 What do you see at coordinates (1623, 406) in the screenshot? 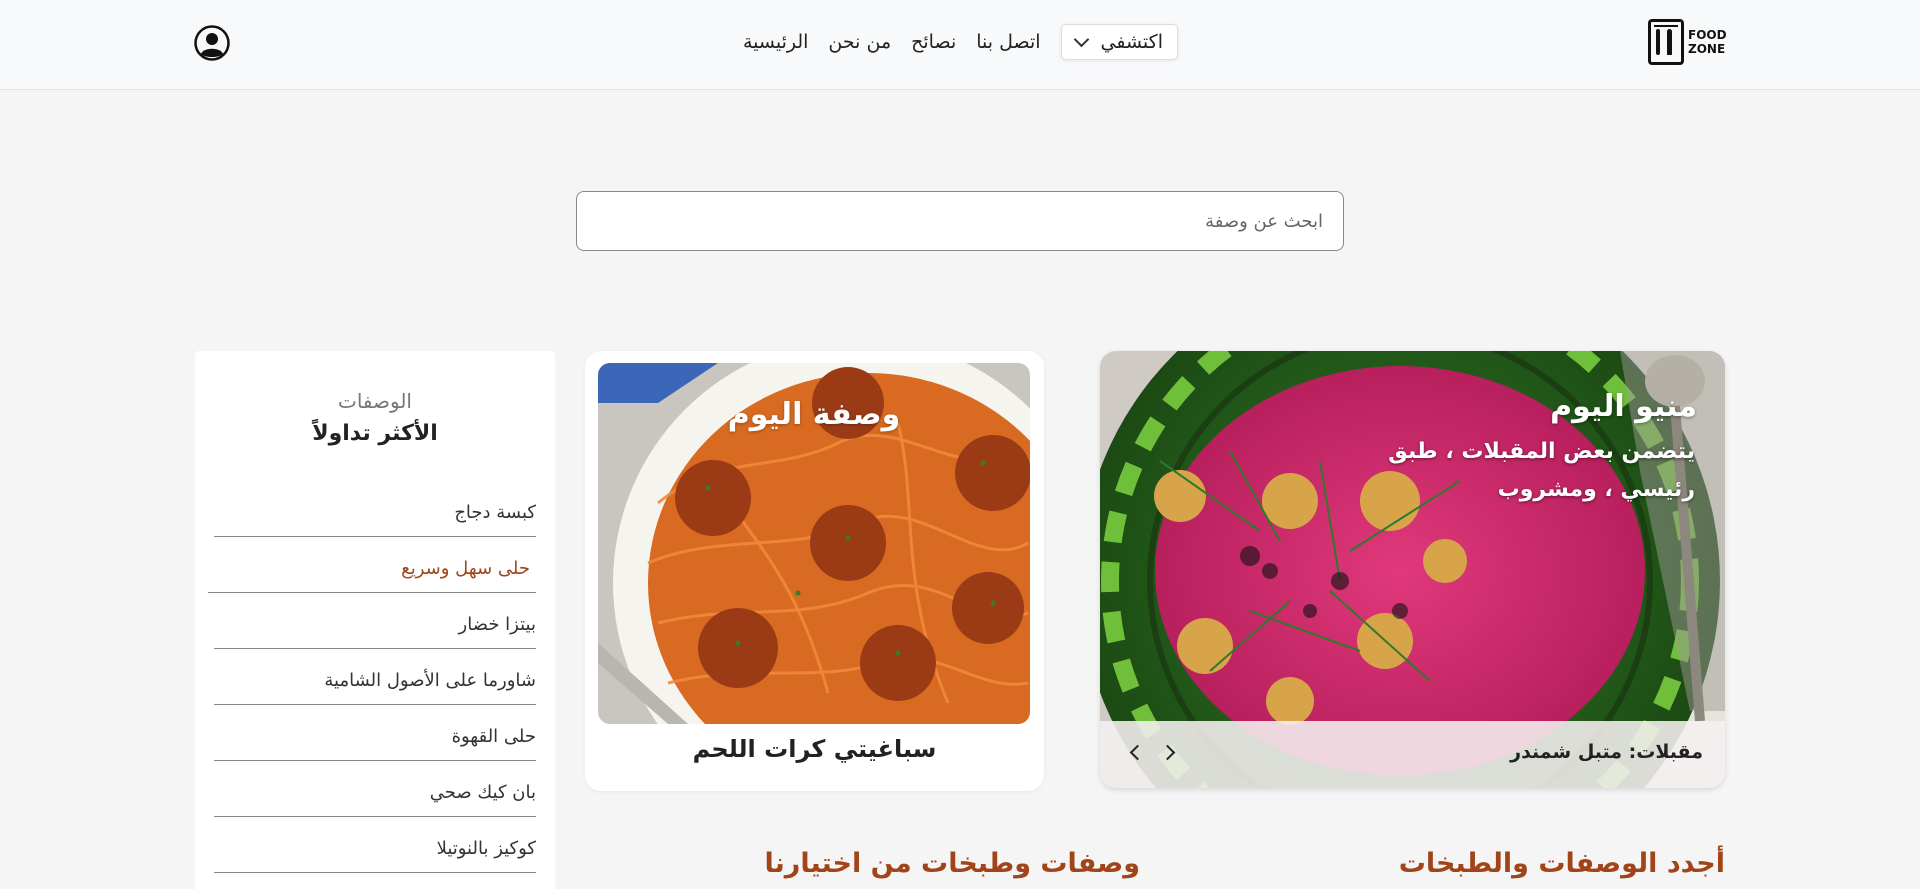
I see `menu-of-day-title: منيو اليوم` at bounding box center [1623, 406].